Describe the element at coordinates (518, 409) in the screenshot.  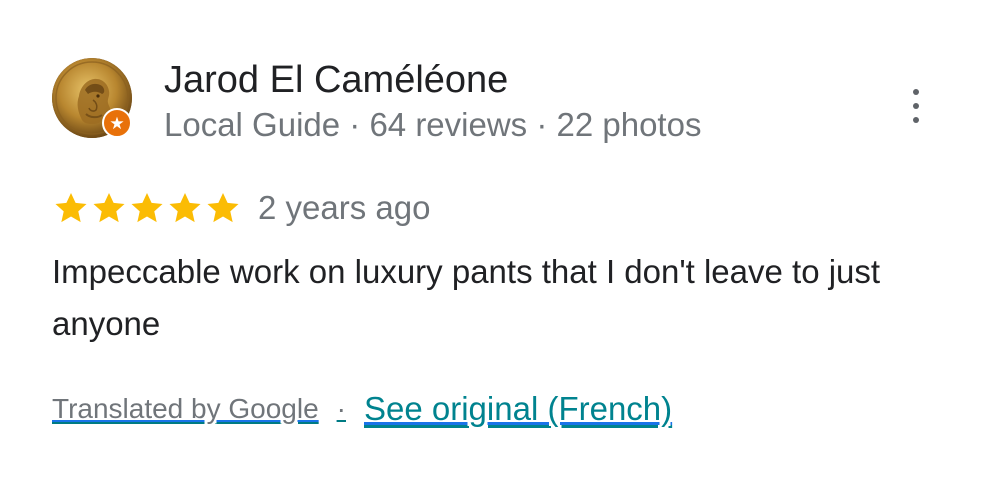
I see `see-original-link: See original (French)` at that location.